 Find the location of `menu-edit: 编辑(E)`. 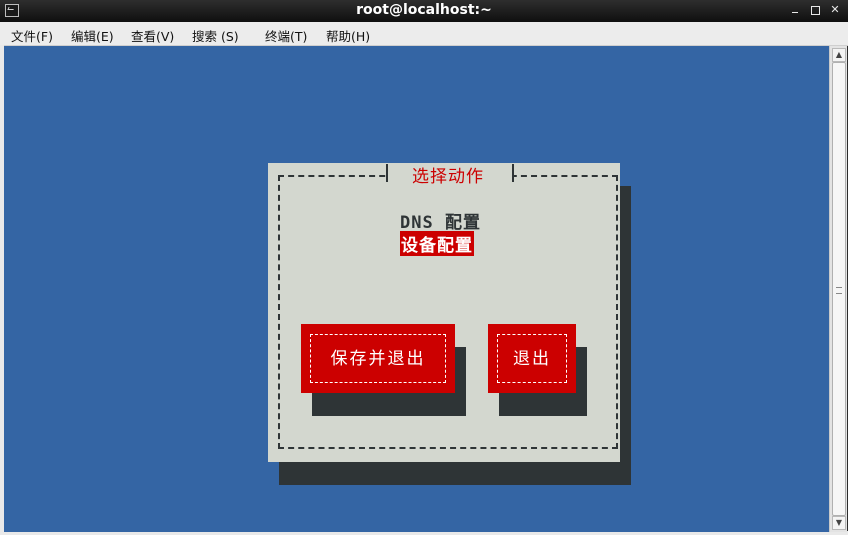

menu-edit: 编辑(E) is located at coordinates (92, 35).